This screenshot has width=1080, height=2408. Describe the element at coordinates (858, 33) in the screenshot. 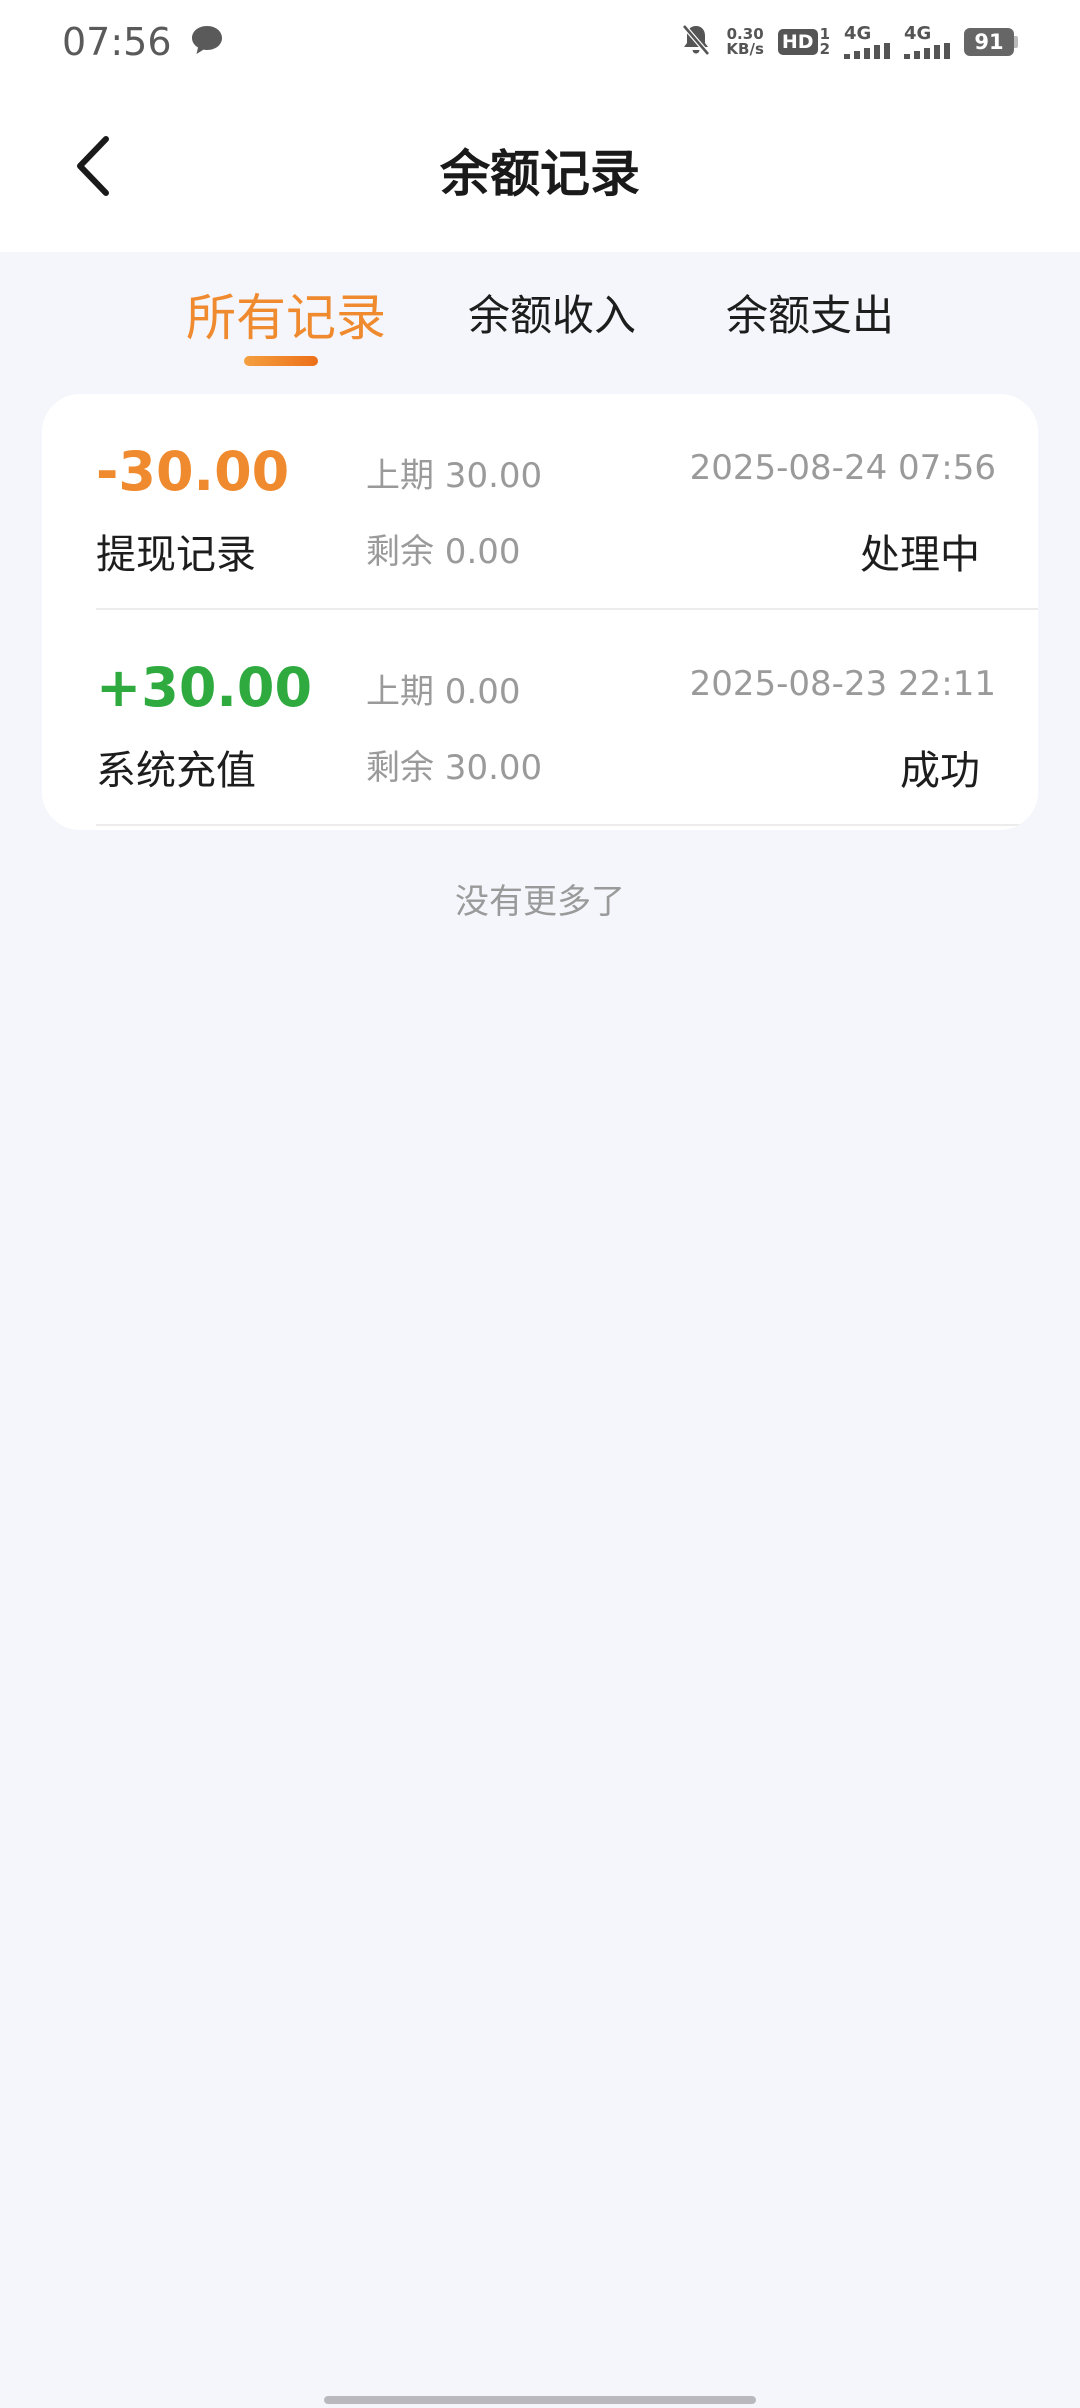

I see `signal-1-label: 4G` at that location.